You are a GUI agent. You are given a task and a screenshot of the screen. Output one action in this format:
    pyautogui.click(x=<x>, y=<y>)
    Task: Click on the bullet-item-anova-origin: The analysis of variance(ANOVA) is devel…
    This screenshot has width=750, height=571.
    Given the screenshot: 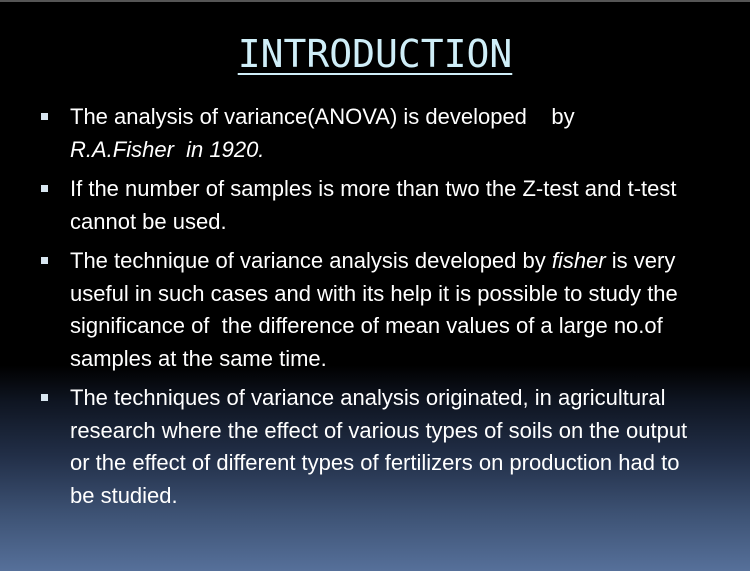 What is the action you would take?
    pyautogui.click(x=375, y=133)
    